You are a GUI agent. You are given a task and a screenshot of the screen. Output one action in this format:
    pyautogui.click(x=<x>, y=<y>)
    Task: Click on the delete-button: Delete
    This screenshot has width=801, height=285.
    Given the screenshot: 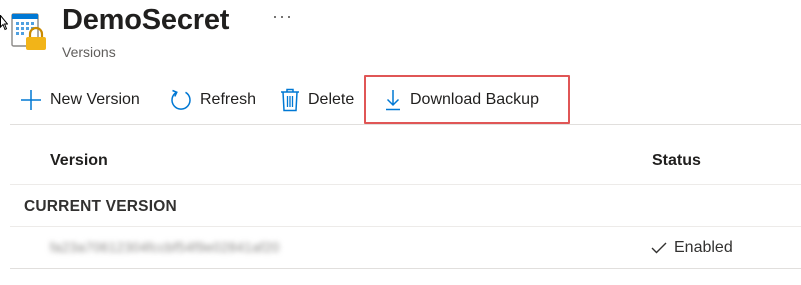 What is the action you would take?
    pyautogui.click(x=317, y=100)
    